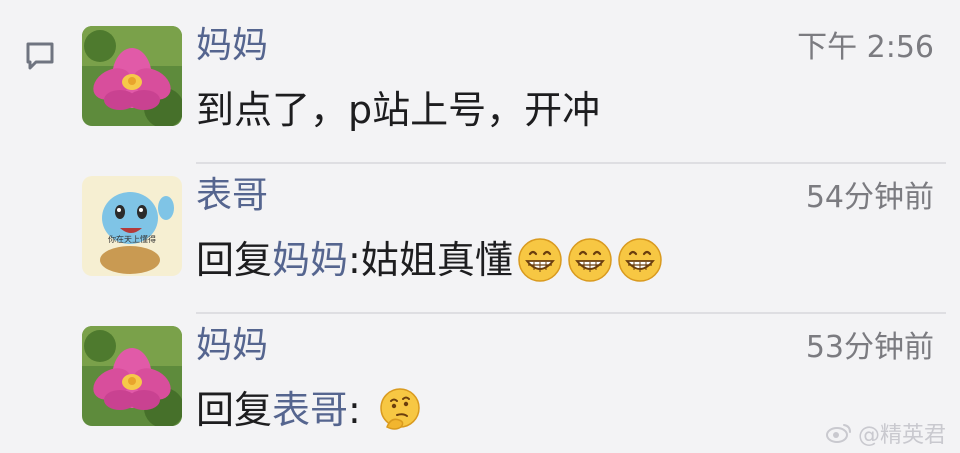  I want to click on watermark: @精英君, so click(885, 433).